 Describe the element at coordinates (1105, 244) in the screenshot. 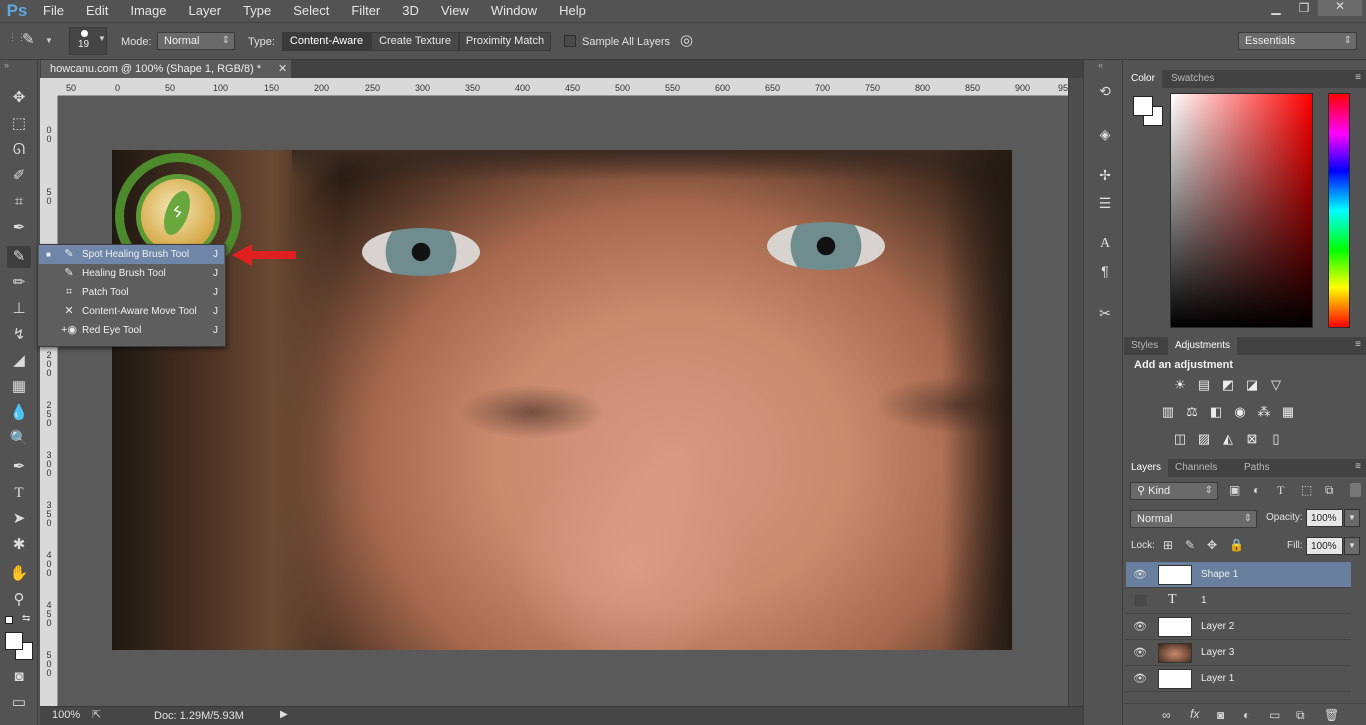

I see `character-panel-icon: A` at that location.